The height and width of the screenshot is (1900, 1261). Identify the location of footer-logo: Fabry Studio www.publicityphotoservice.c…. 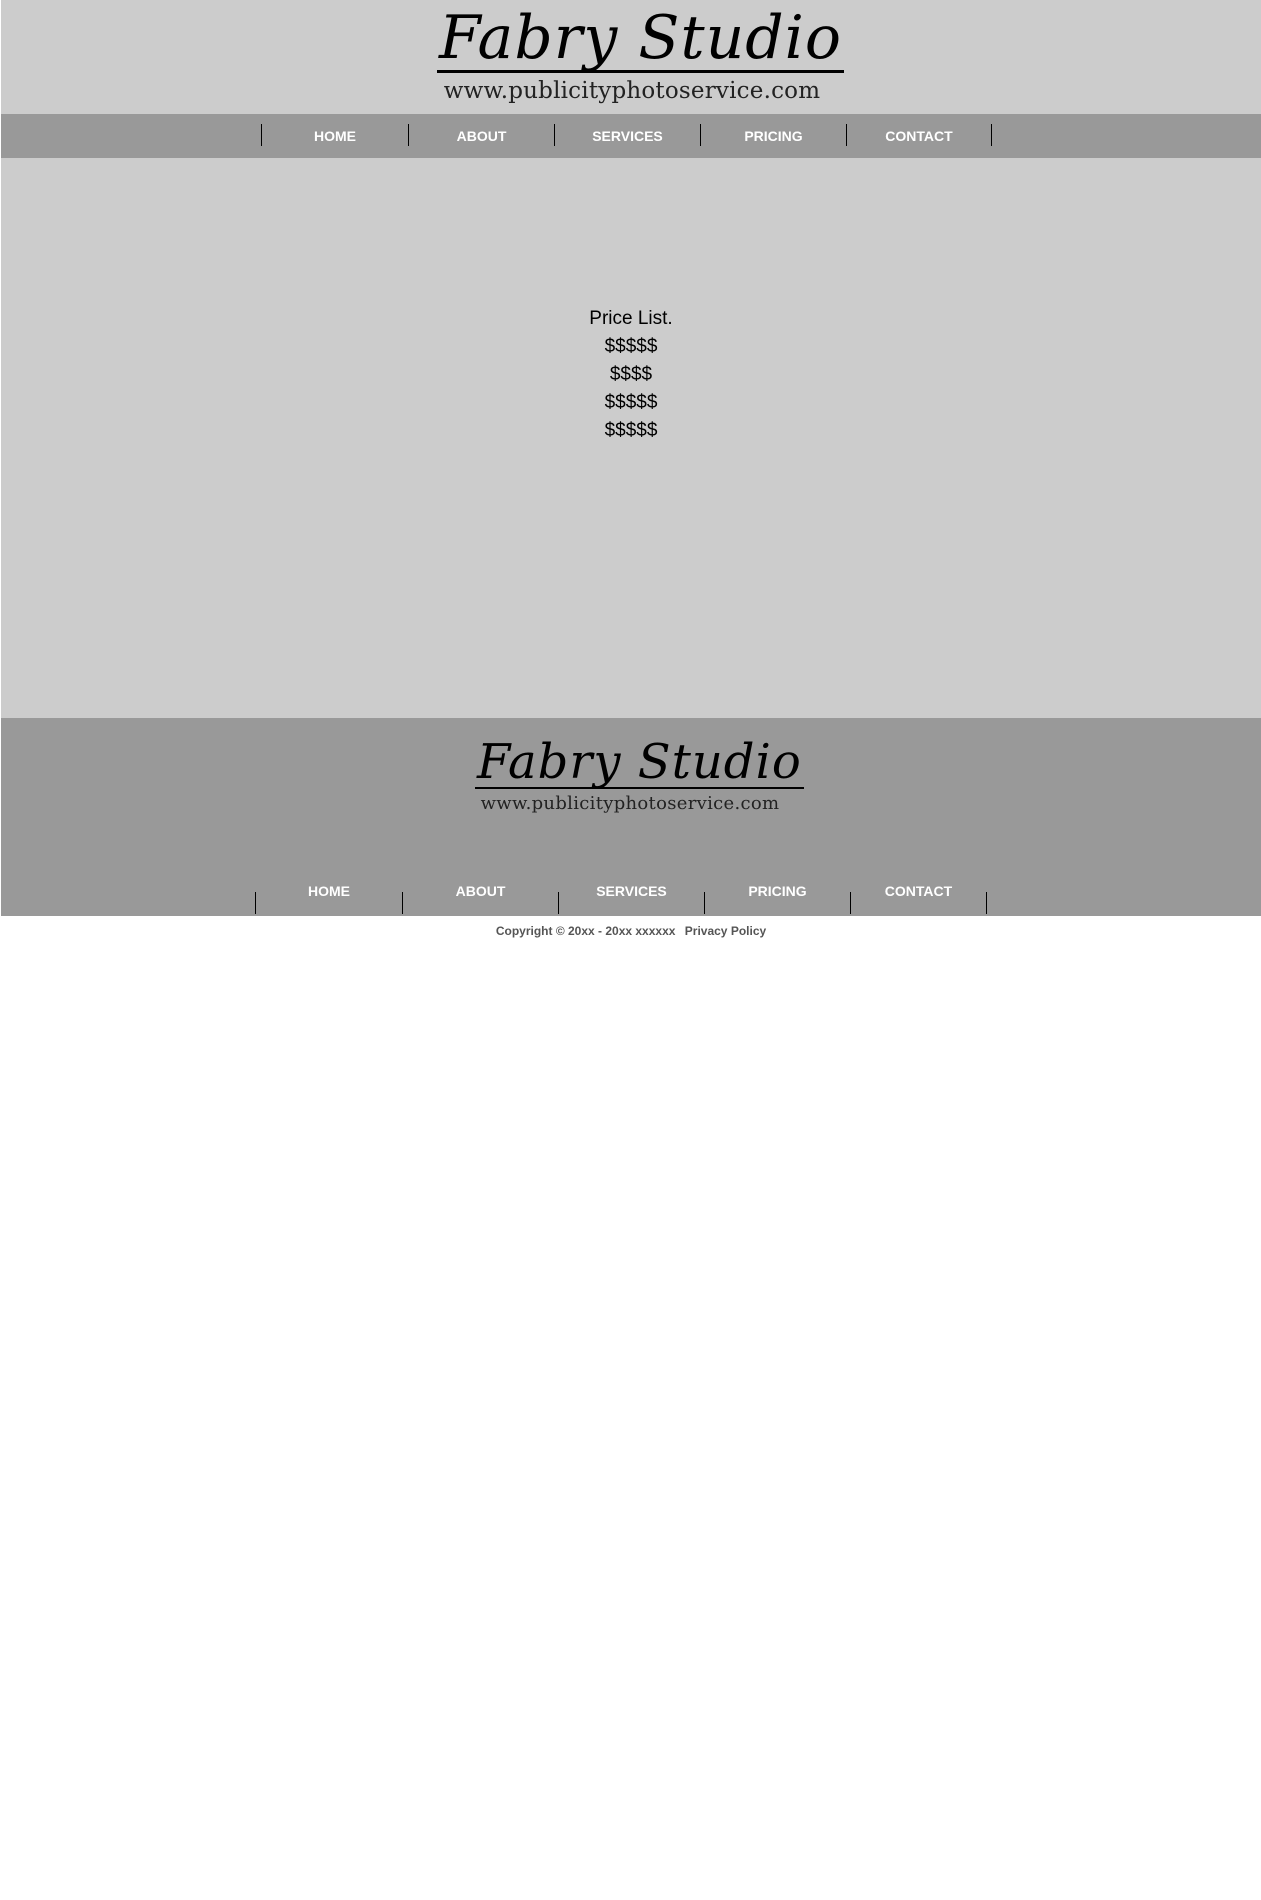
(639, 776).